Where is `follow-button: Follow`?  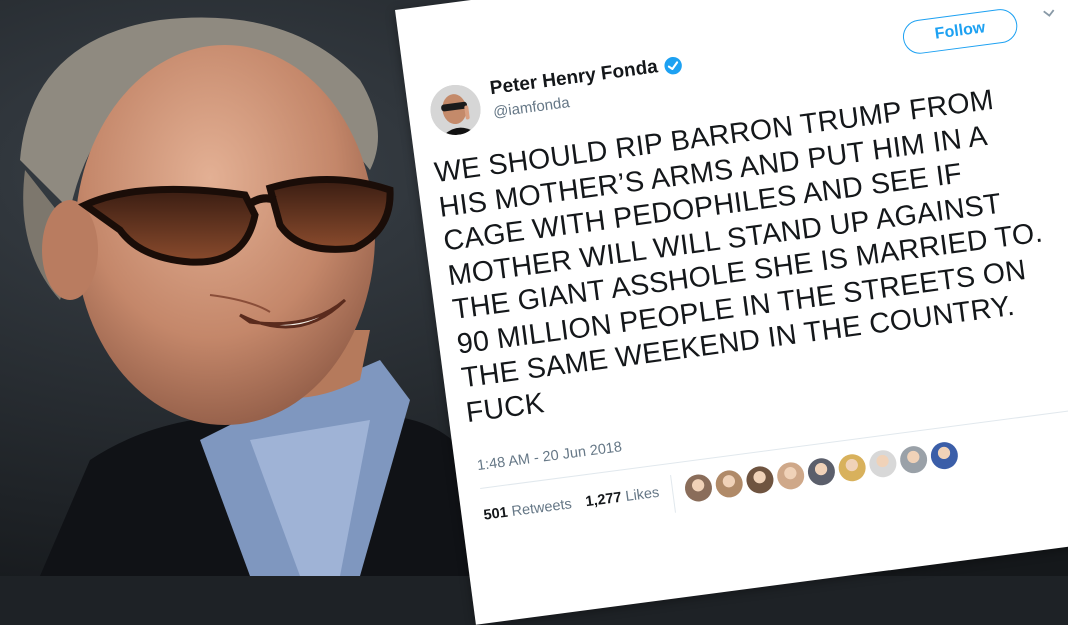 follow-button: Follow is located at coordinates (960, 31).